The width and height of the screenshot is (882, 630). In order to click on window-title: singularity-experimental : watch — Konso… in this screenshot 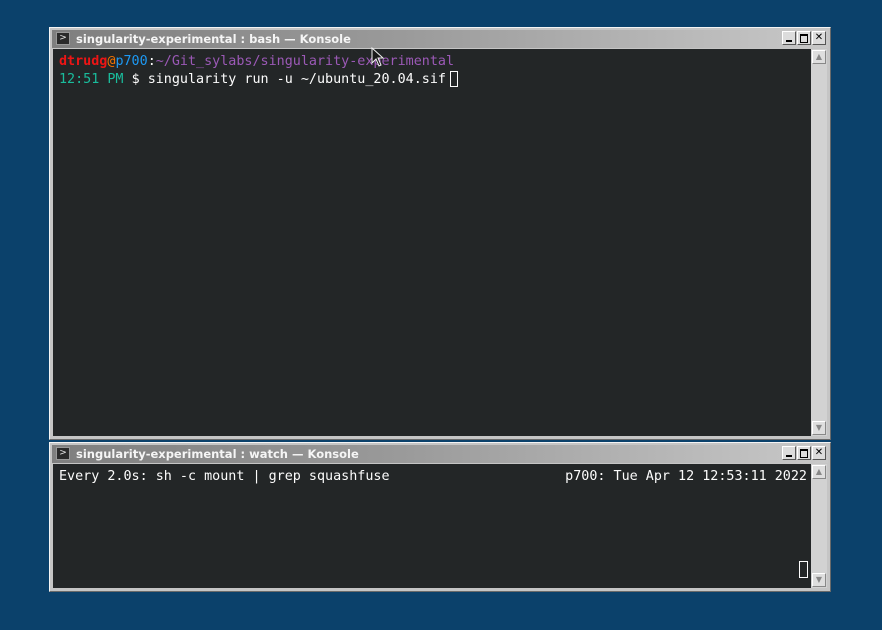, I will do `click(217, 454)`.